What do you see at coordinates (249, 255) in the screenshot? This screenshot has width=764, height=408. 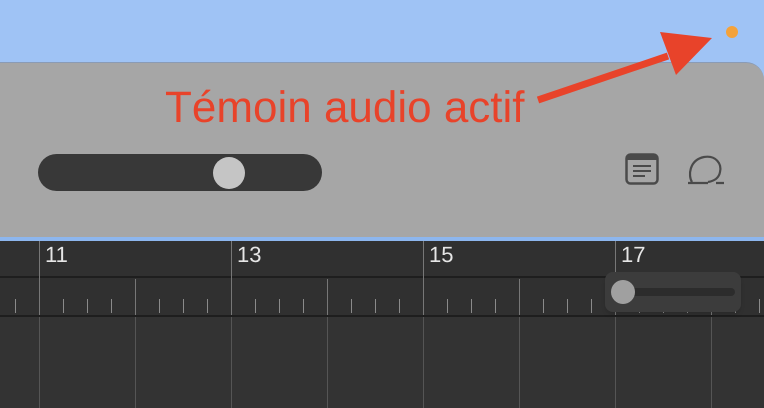 I see `bar-number: 13` at bounding box center [249, 255].